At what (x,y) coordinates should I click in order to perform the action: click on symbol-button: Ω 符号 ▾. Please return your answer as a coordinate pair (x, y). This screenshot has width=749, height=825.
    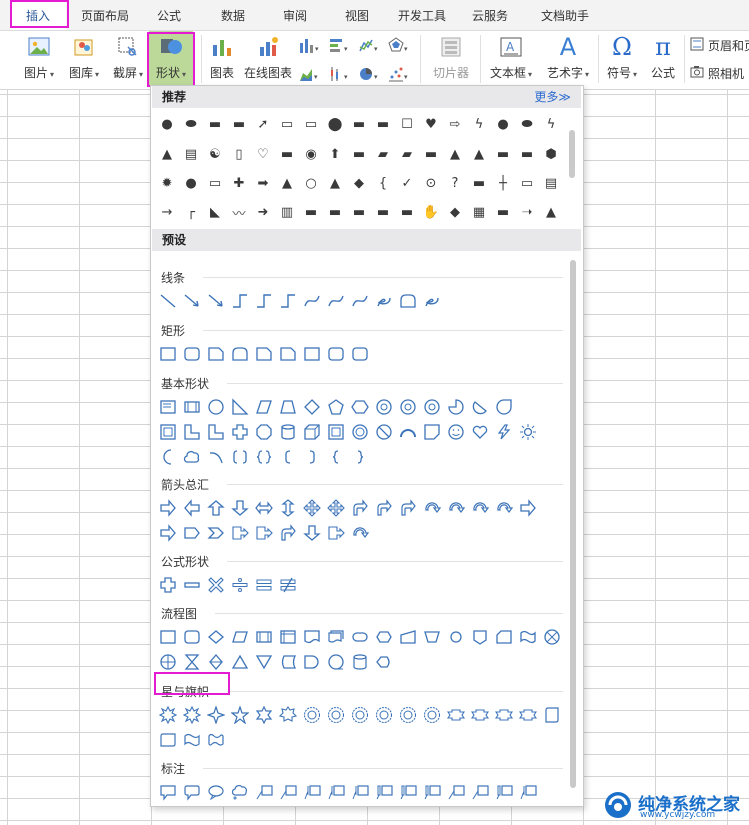
    Looking at the image, I should click on (622, 59).